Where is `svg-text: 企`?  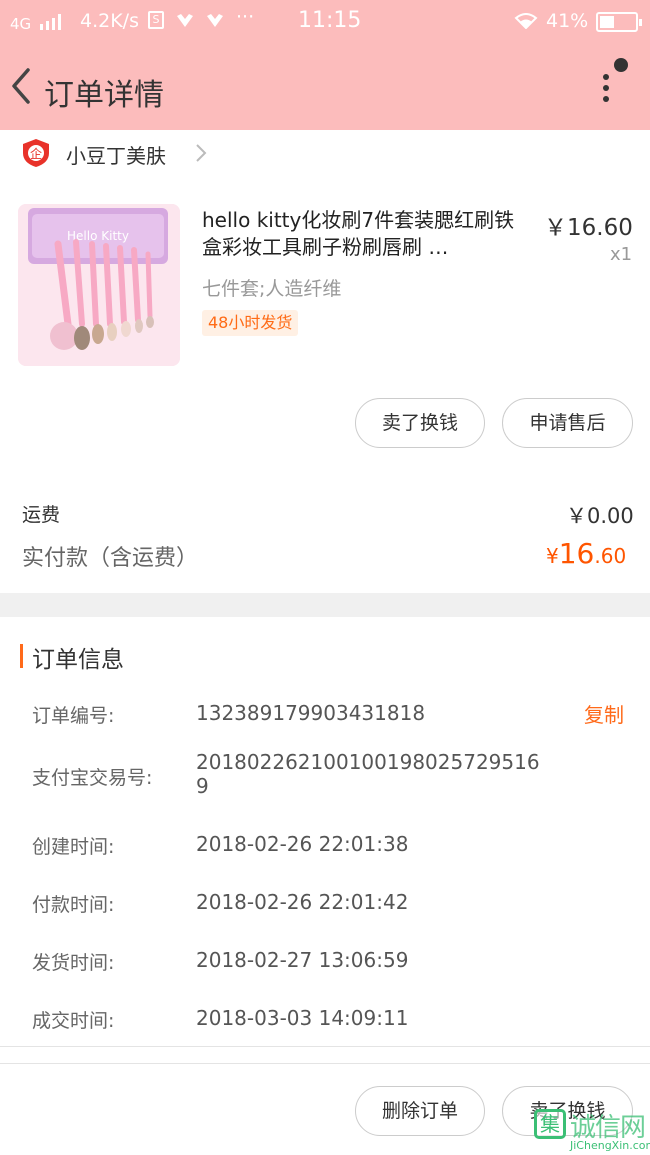
svg-text: 企 is located at coordinates (36, 153).